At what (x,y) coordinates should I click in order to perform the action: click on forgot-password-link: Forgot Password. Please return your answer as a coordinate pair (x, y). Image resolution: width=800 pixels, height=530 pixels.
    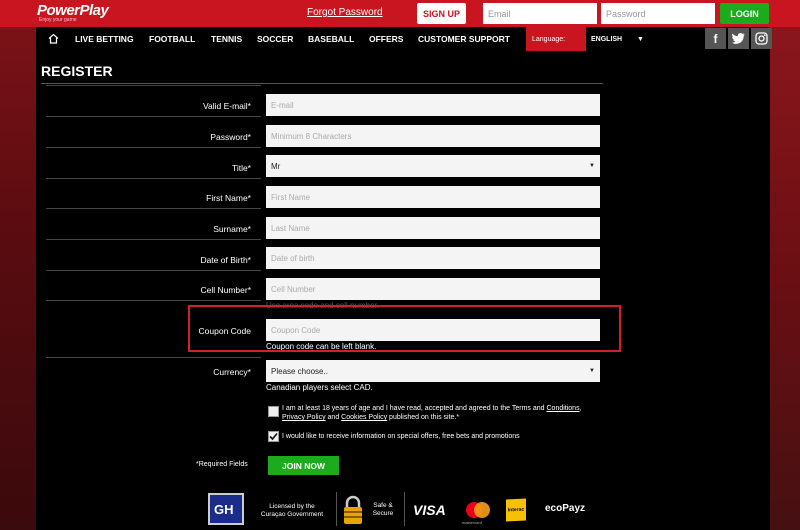
    Looking at the image, I should click on (345, 12).